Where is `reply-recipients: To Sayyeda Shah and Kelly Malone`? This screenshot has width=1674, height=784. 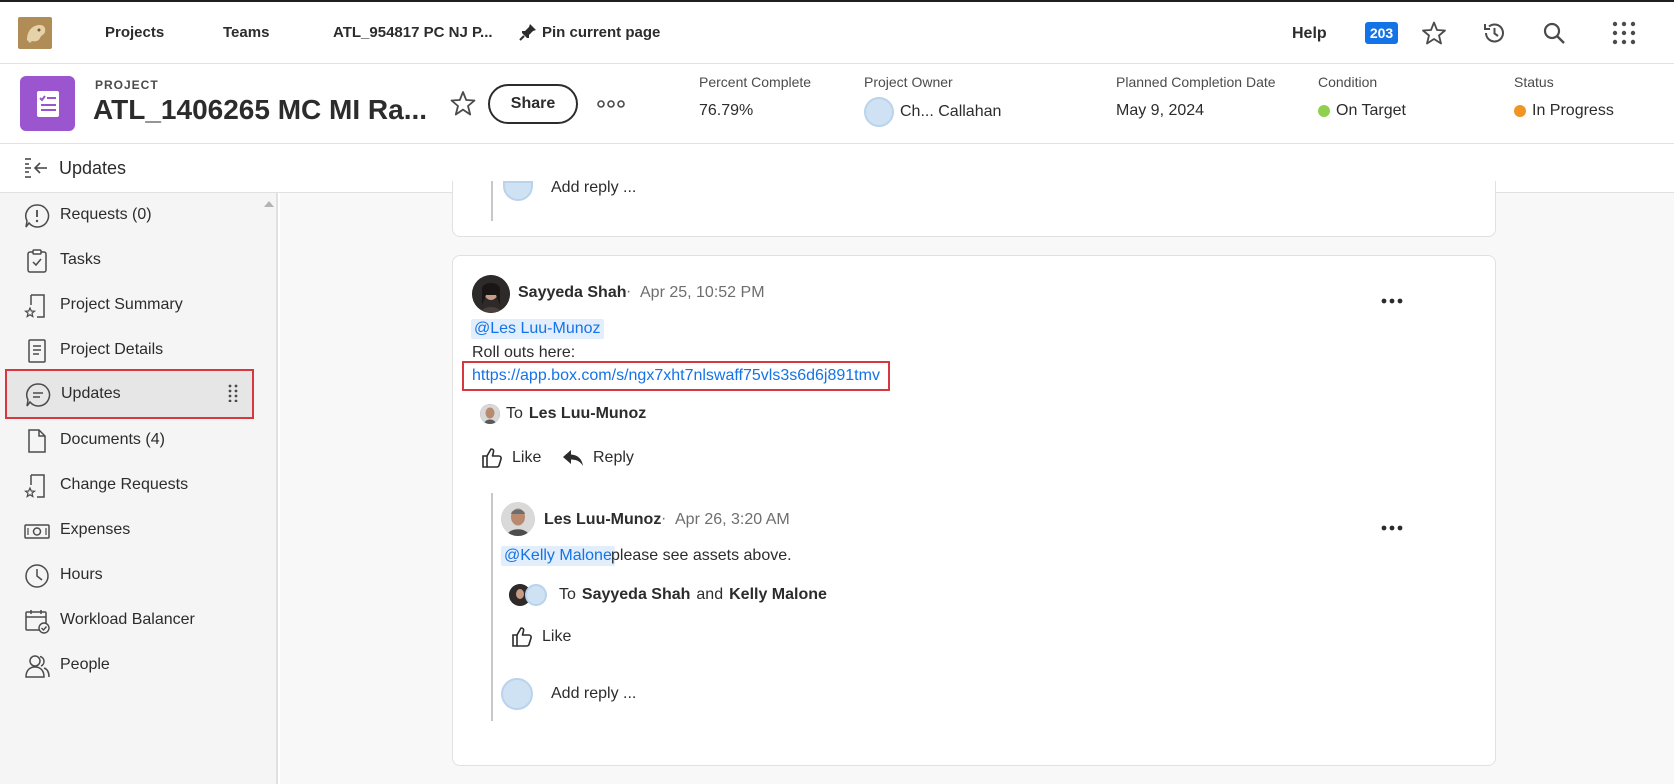 reply-recipients: To Sayyeda Shah and Kelly Malone is located at coordinates (668, 595).